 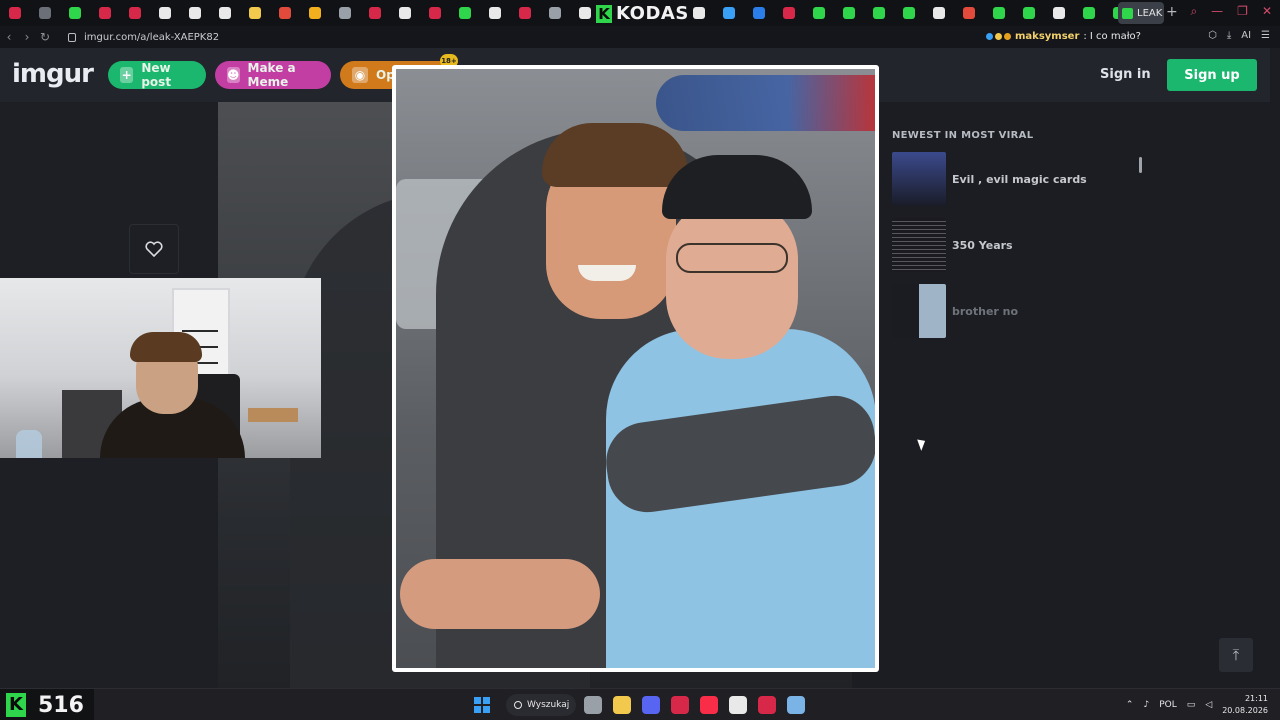 I want to click on viral-item: brother no, so click(x=1017, y=311).